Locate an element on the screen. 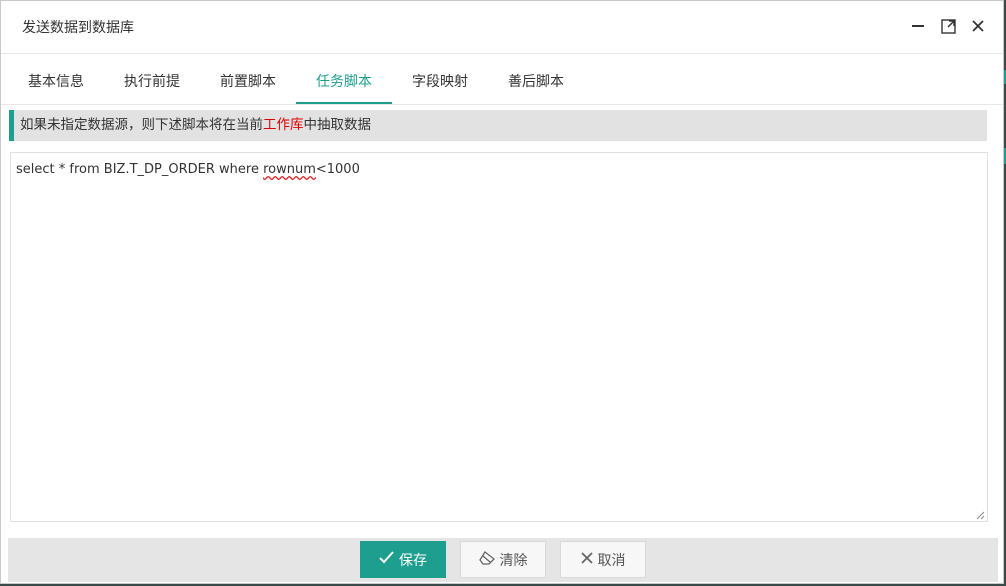  notice-suffix: 中抽取数据 is located at coordinates (337, 125).